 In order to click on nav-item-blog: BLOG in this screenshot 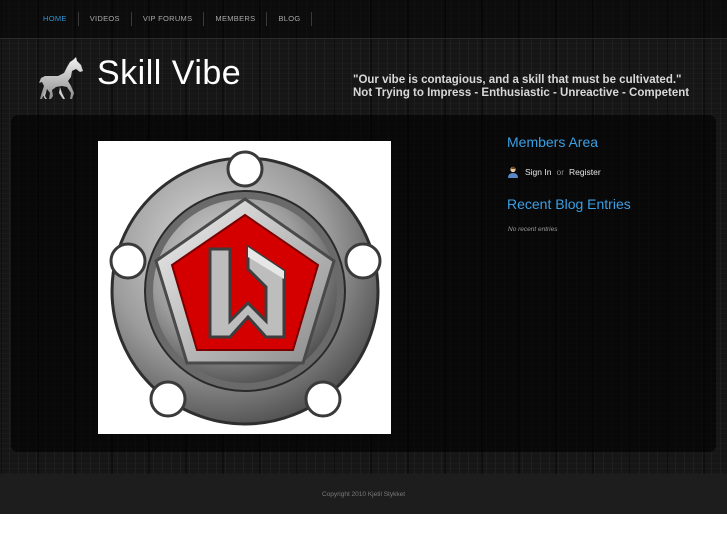, I will do `click(290, 19)`.